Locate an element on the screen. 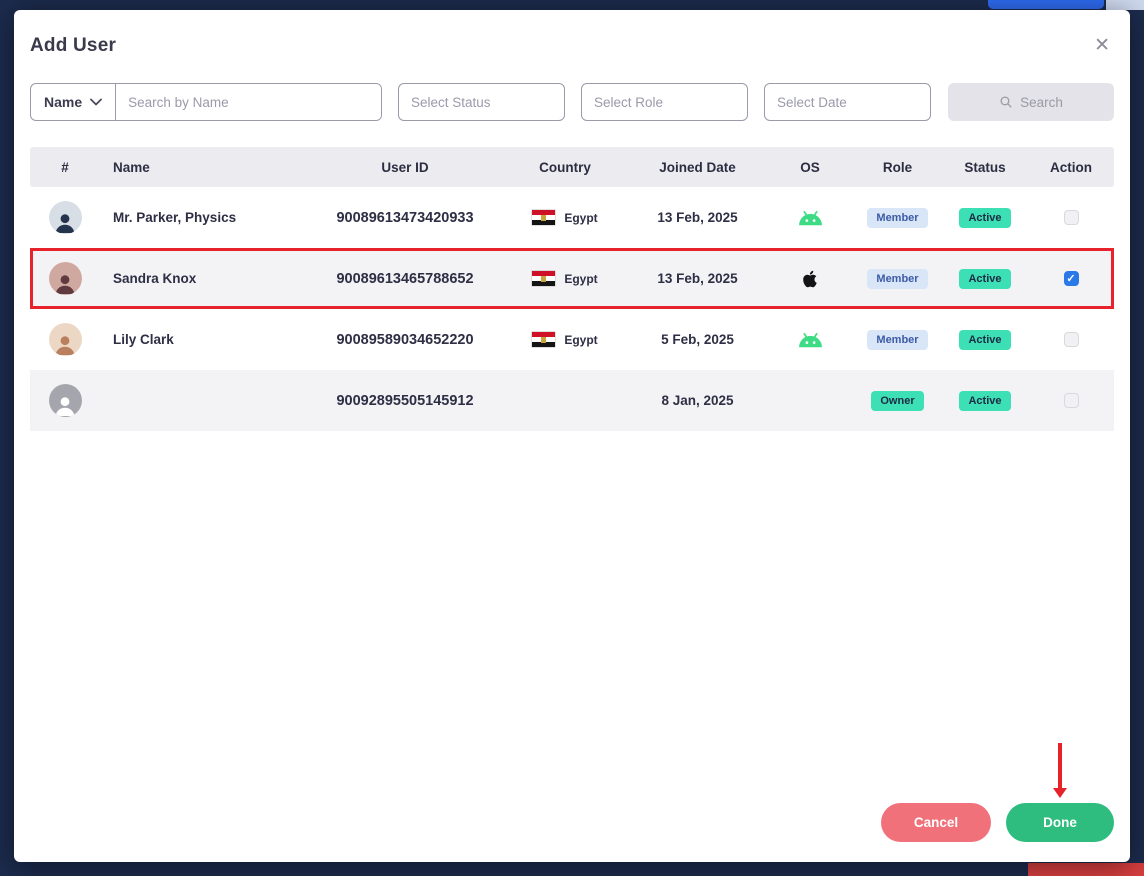  column-header-index: # is located at coordinates (65, 167).